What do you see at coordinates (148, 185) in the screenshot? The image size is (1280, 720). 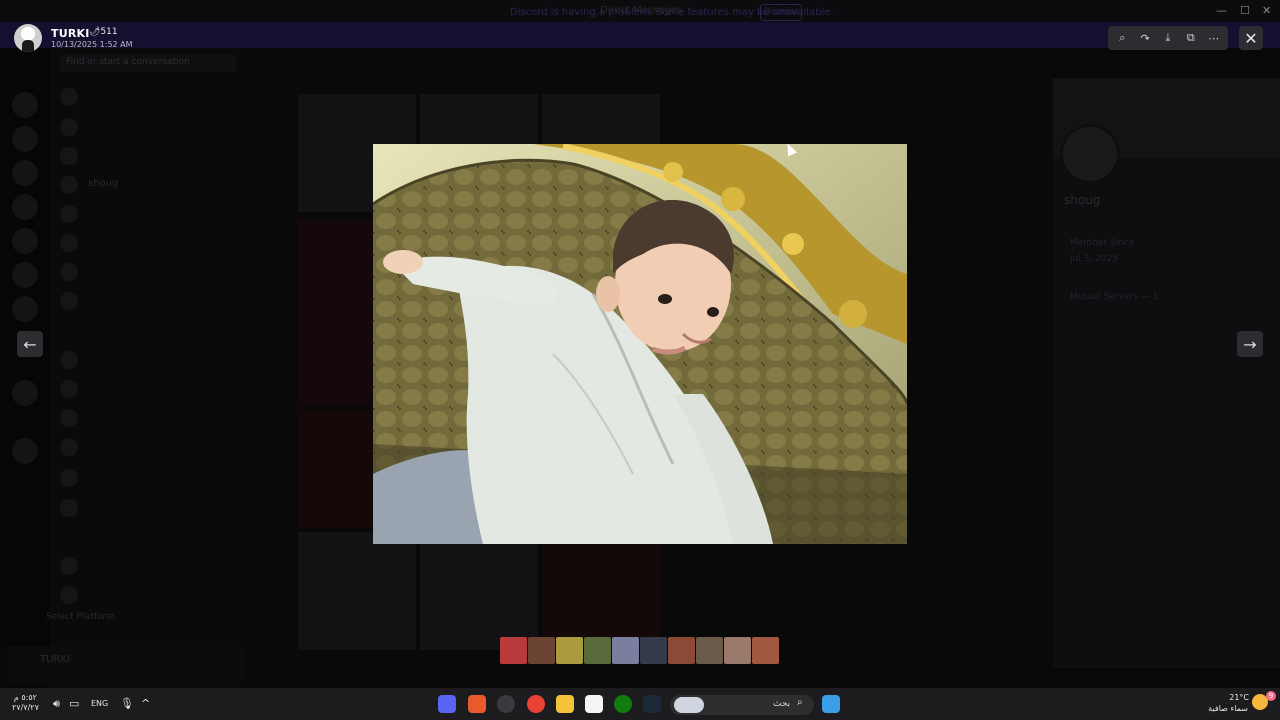 I see `background-dm-row: shoug` at bounding box center [148, 185].